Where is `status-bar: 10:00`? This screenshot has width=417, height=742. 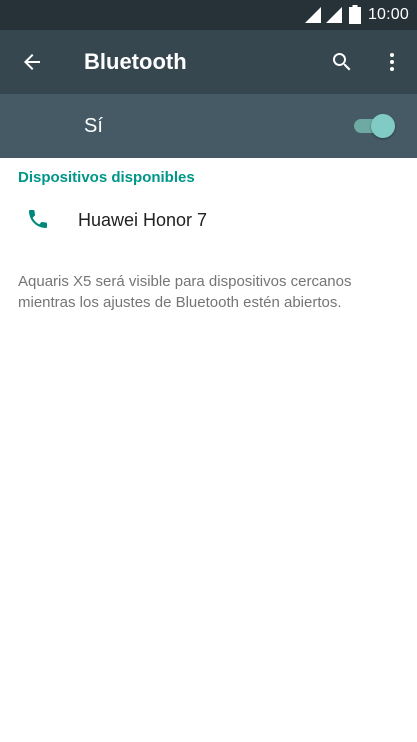 status-bar: 10:00 is located at coordinates (208, 15).